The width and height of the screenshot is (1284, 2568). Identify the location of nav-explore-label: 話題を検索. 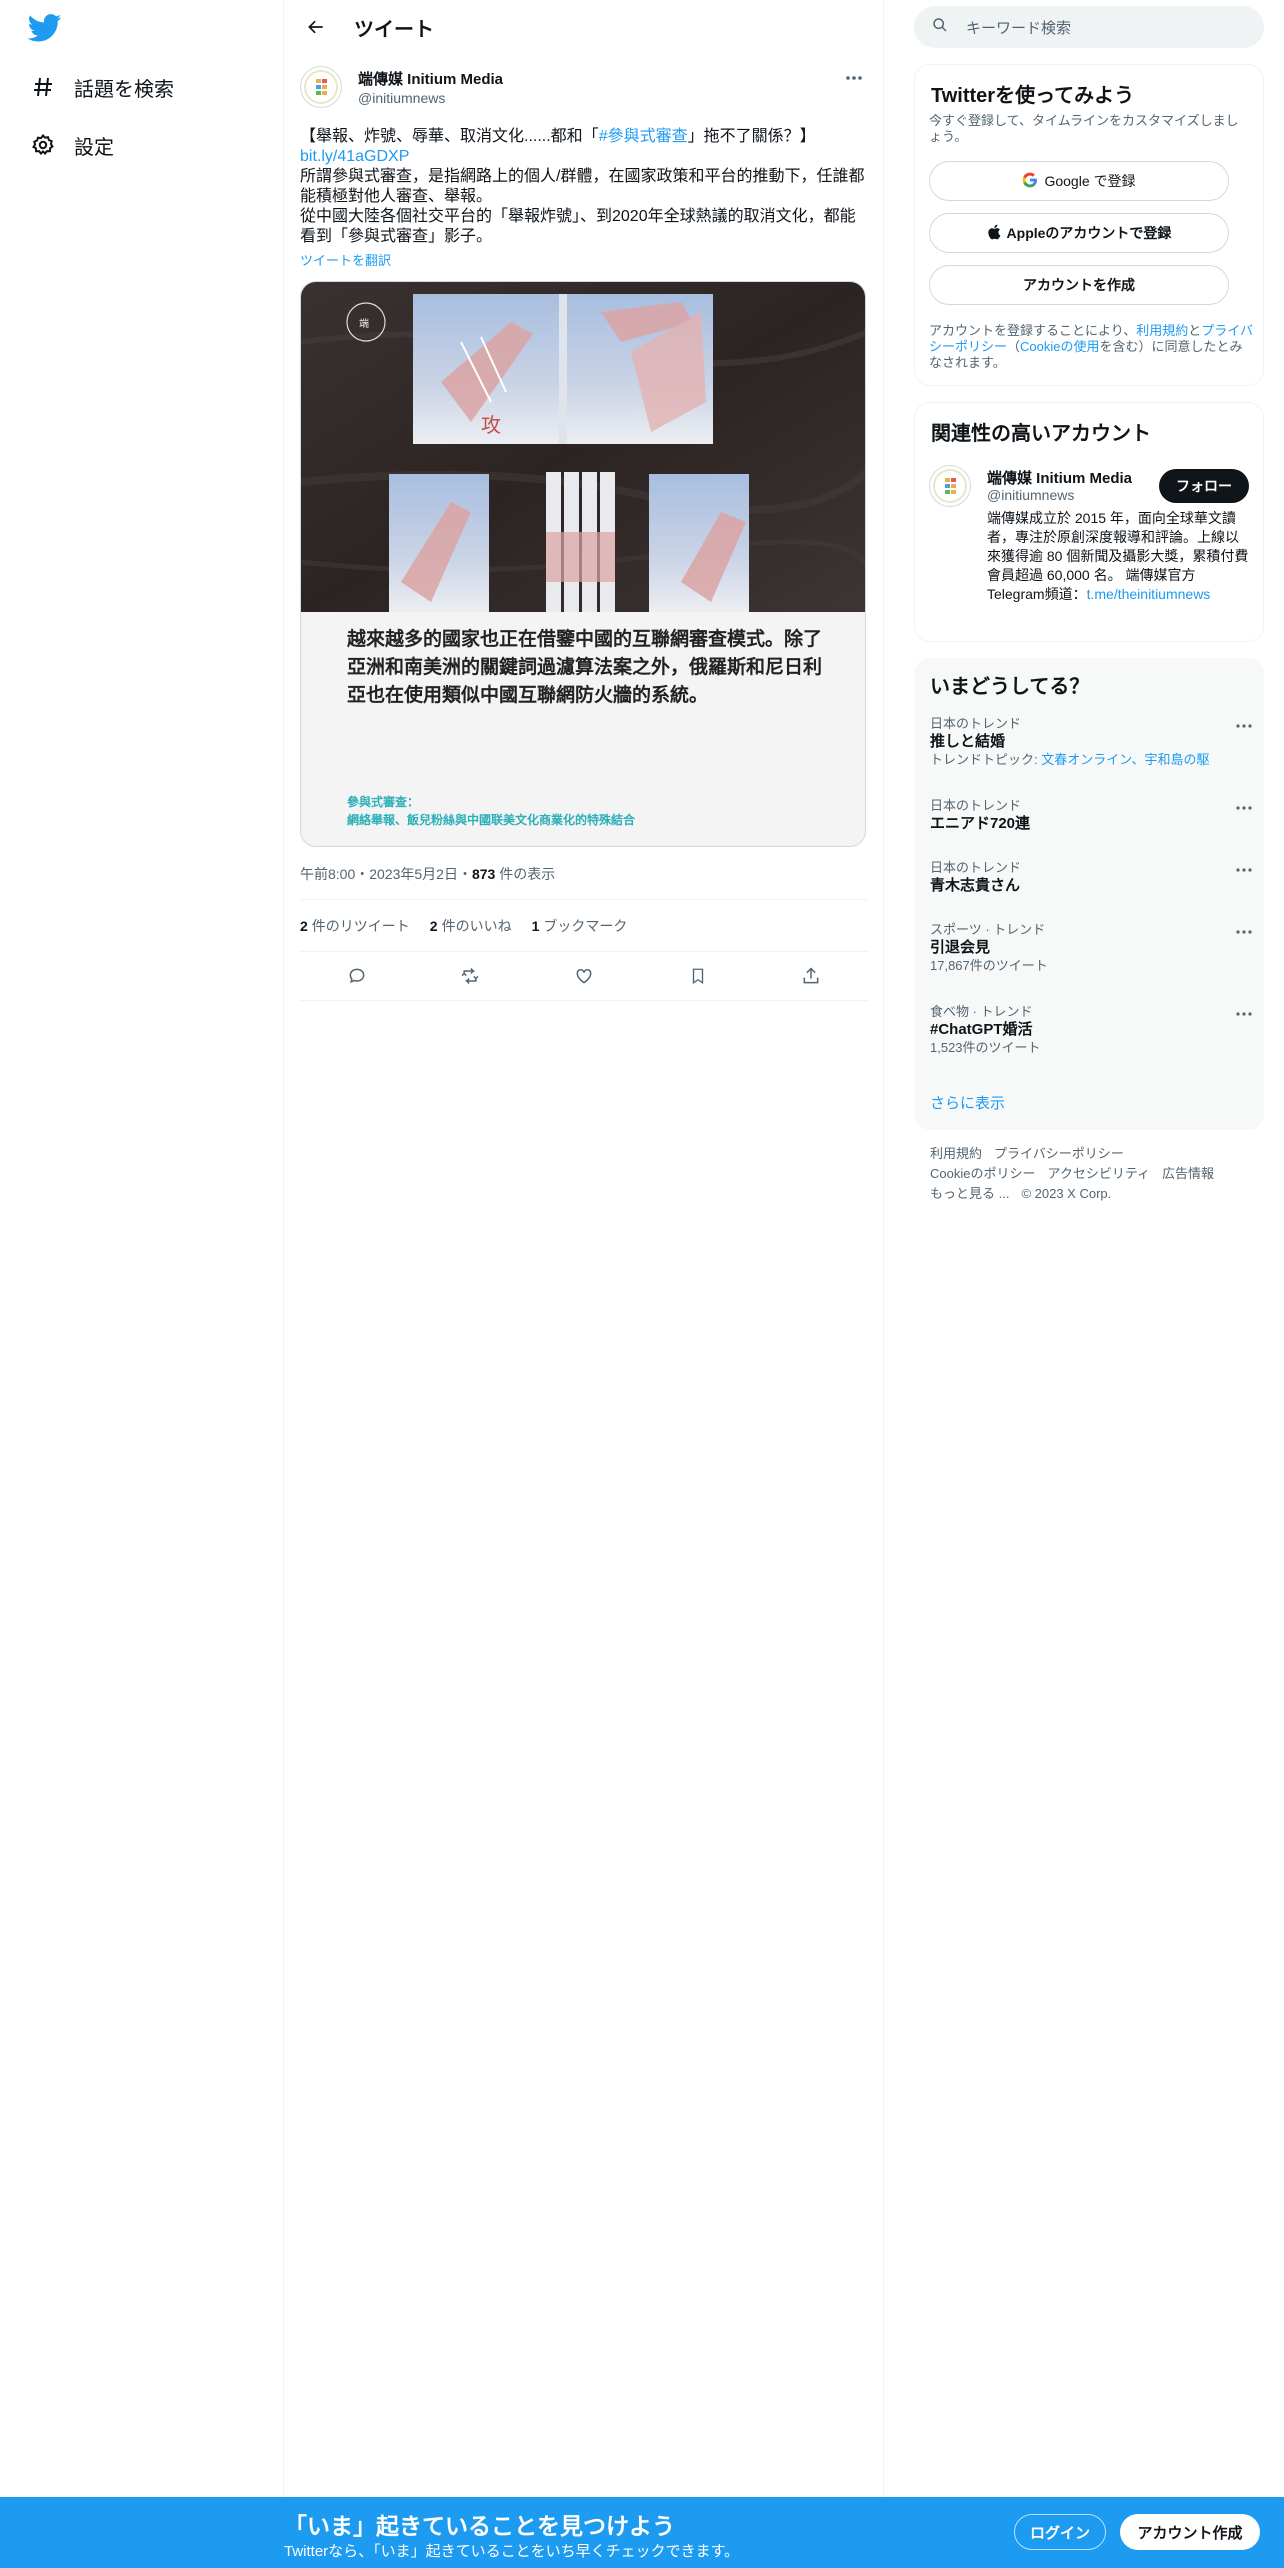
(124, 89).